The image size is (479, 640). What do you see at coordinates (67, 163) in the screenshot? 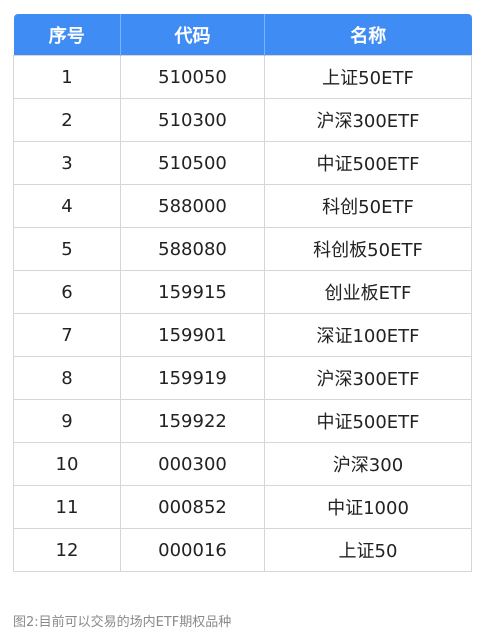
I see `cell-index: 3` at bounding box center [67, 163].